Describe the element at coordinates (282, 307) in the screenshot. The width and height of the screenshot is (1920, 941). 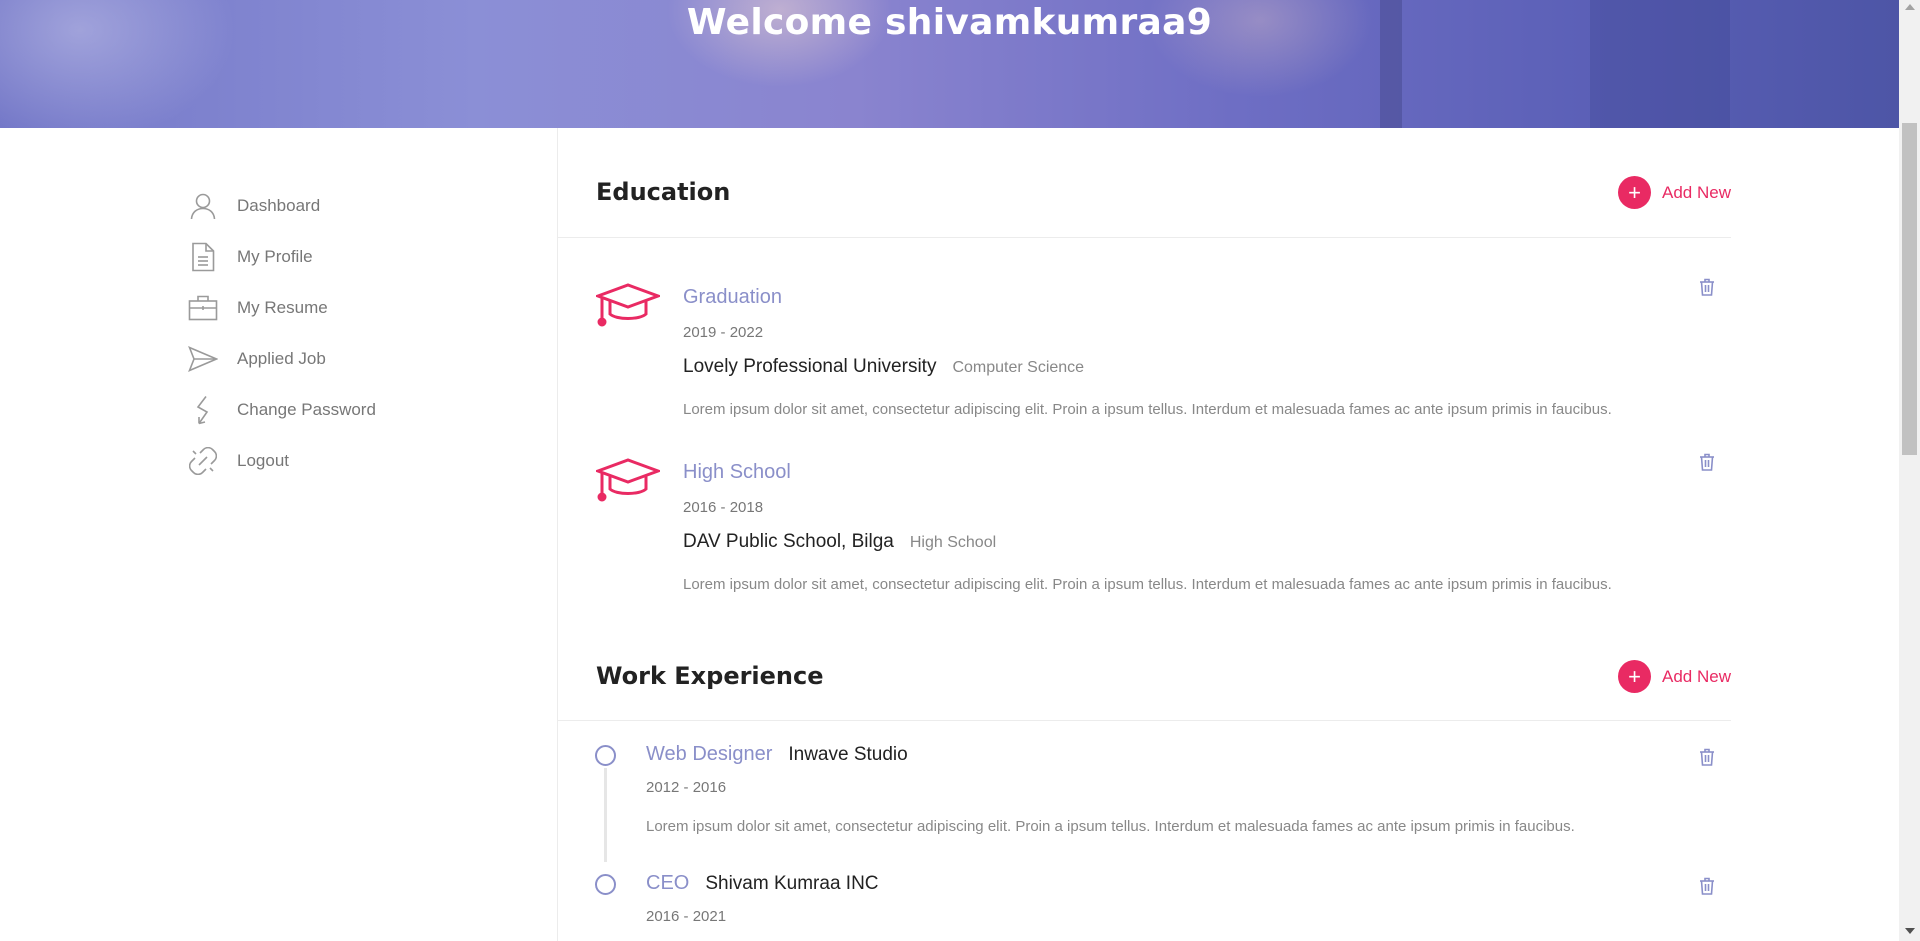
I see `sidebar-item-label: My Resume` at that location.